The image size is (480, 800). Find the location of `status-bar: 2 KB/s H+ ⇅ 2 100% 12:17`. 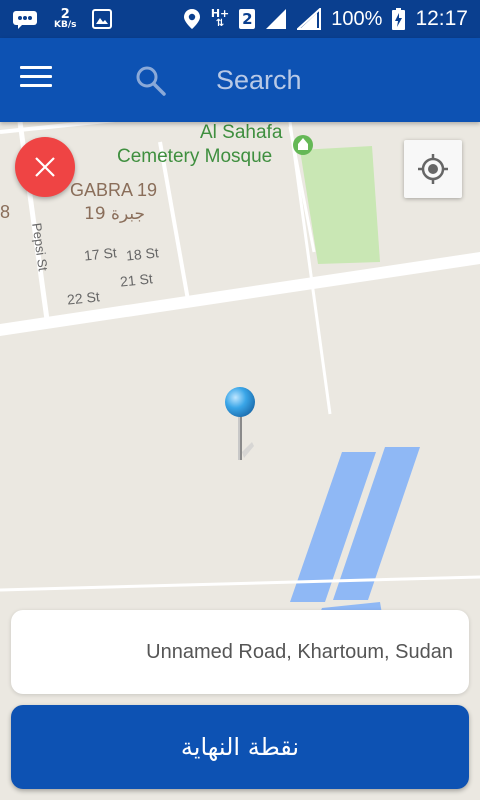

status-bar: 2 KB/s H+ ⇅ 2 100% 12:17 is located at coordinates (240, 19).